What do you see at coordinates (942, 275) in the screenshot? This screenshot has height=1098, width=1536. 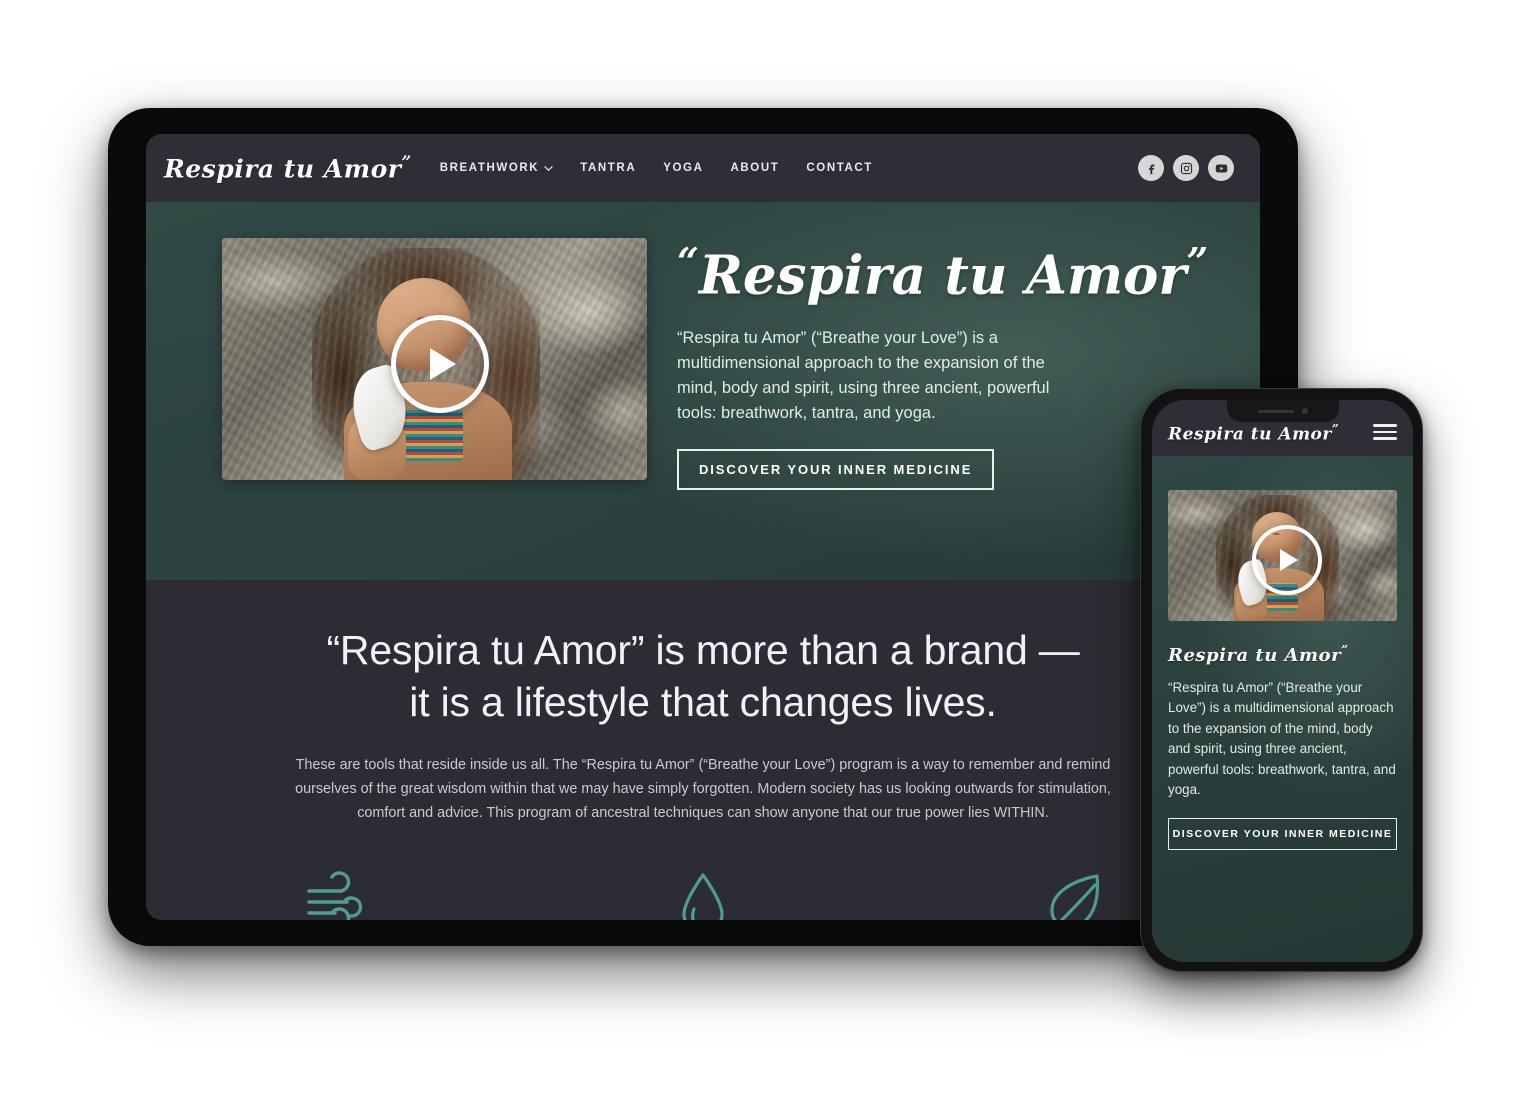 I see `hero-title-text: Respira tu Amor` at bounding box center [942, 275].